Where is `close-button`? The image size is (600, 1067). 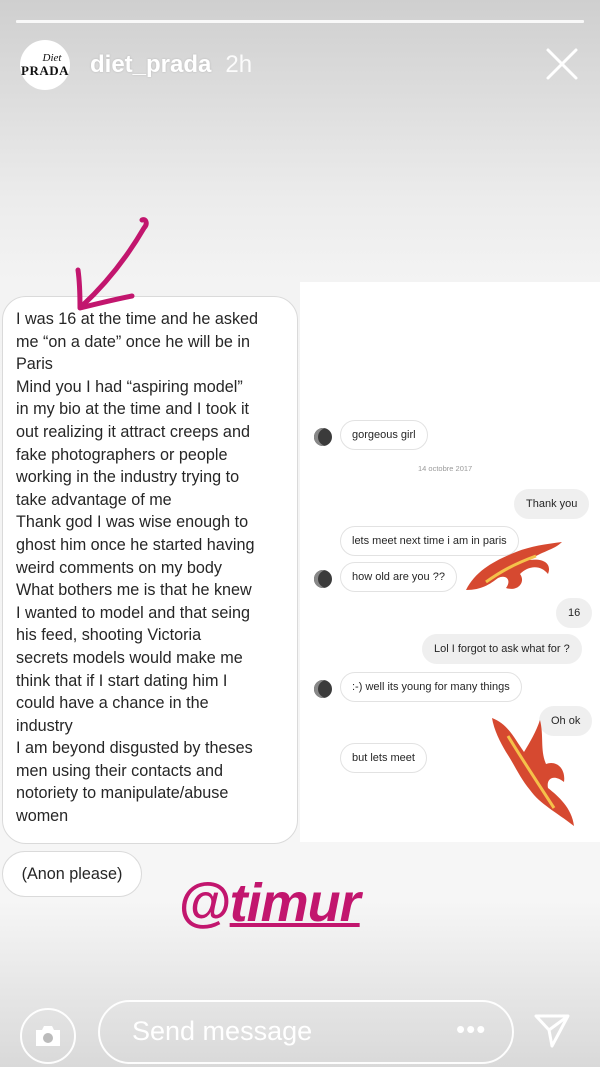 close-button is located at coordinates (562, 64).